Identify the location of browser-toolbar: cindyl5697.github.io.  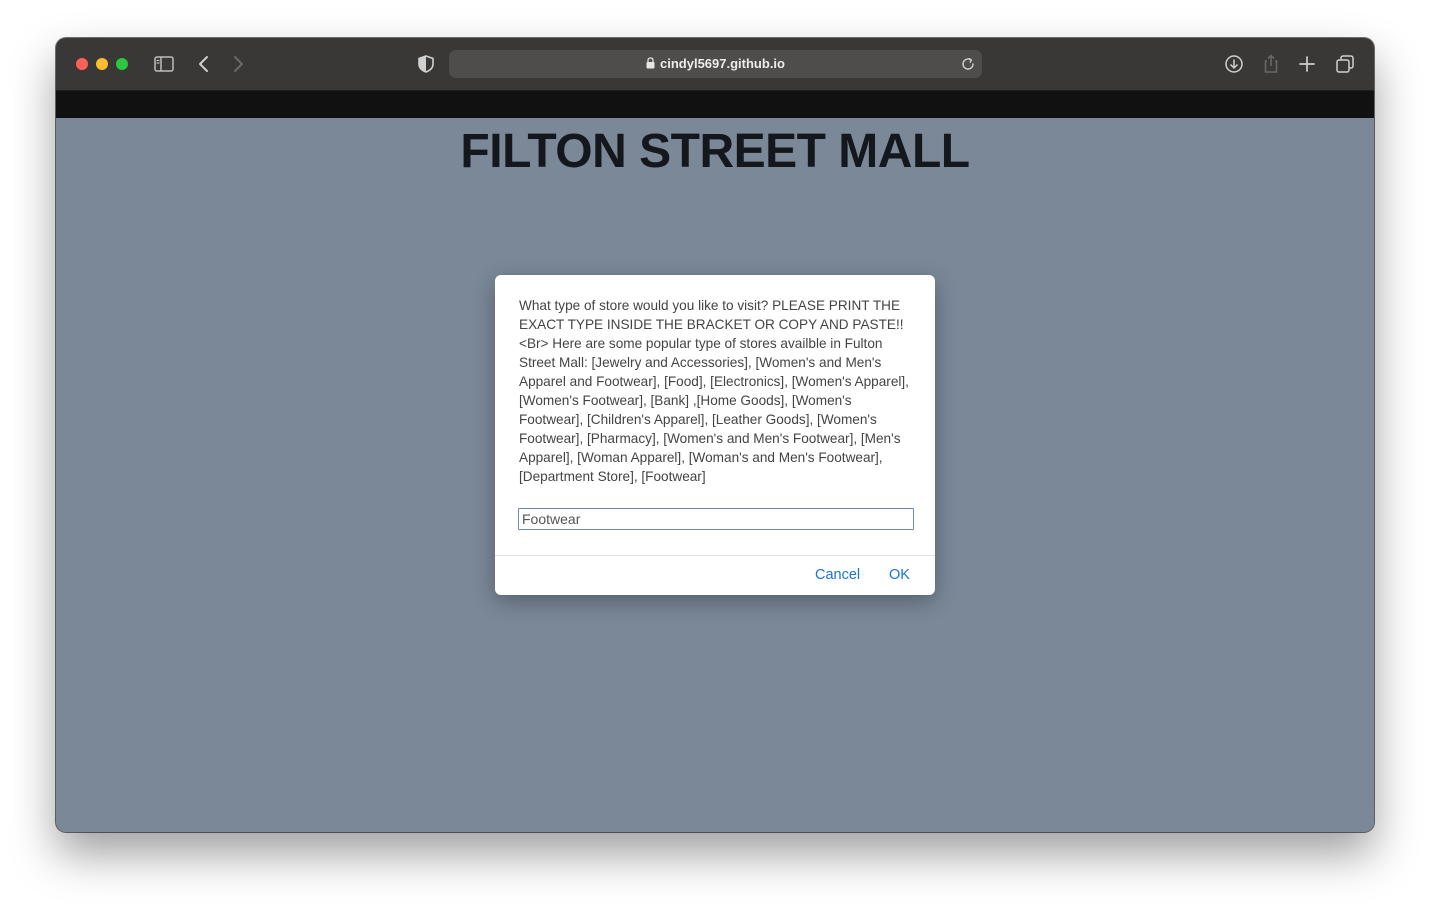
(715, 64).